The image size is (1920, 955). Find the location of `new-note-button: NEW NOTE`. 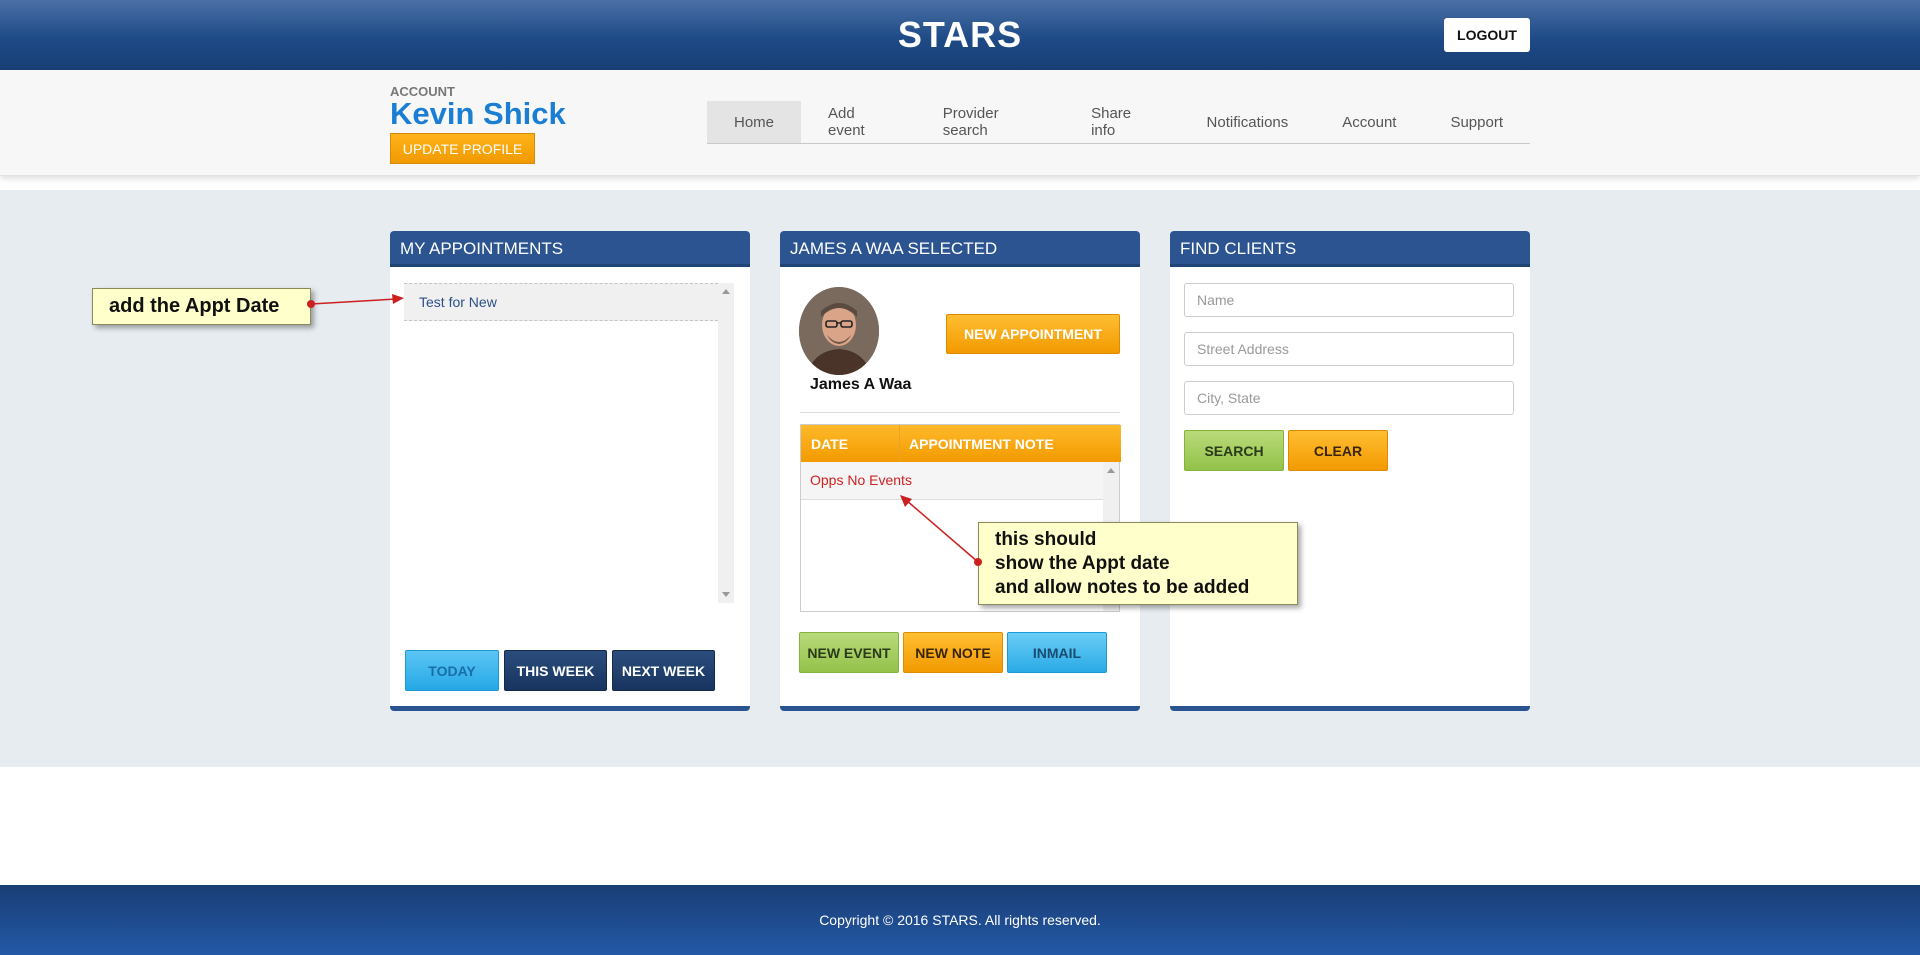

new-note-button: NEW NOTE is located at coordinates (953, 652).